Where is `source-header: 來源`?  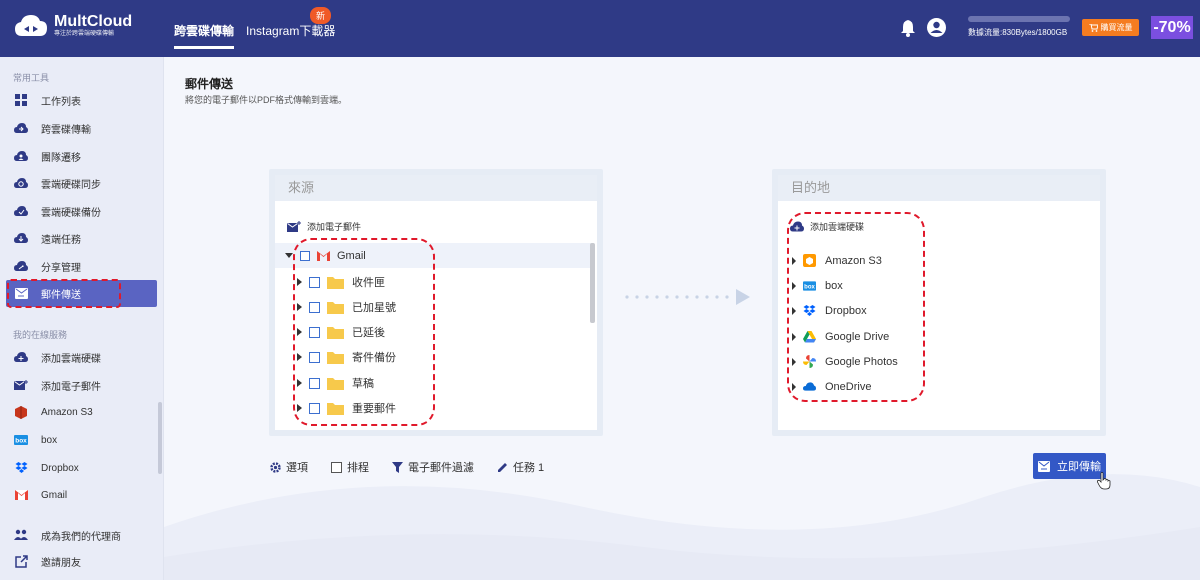
source-header: 來源 is located at coordinates (436, 188).